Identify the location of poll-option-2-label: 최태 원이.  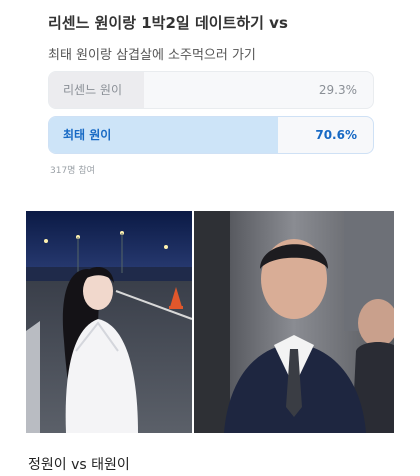
(87, 135).